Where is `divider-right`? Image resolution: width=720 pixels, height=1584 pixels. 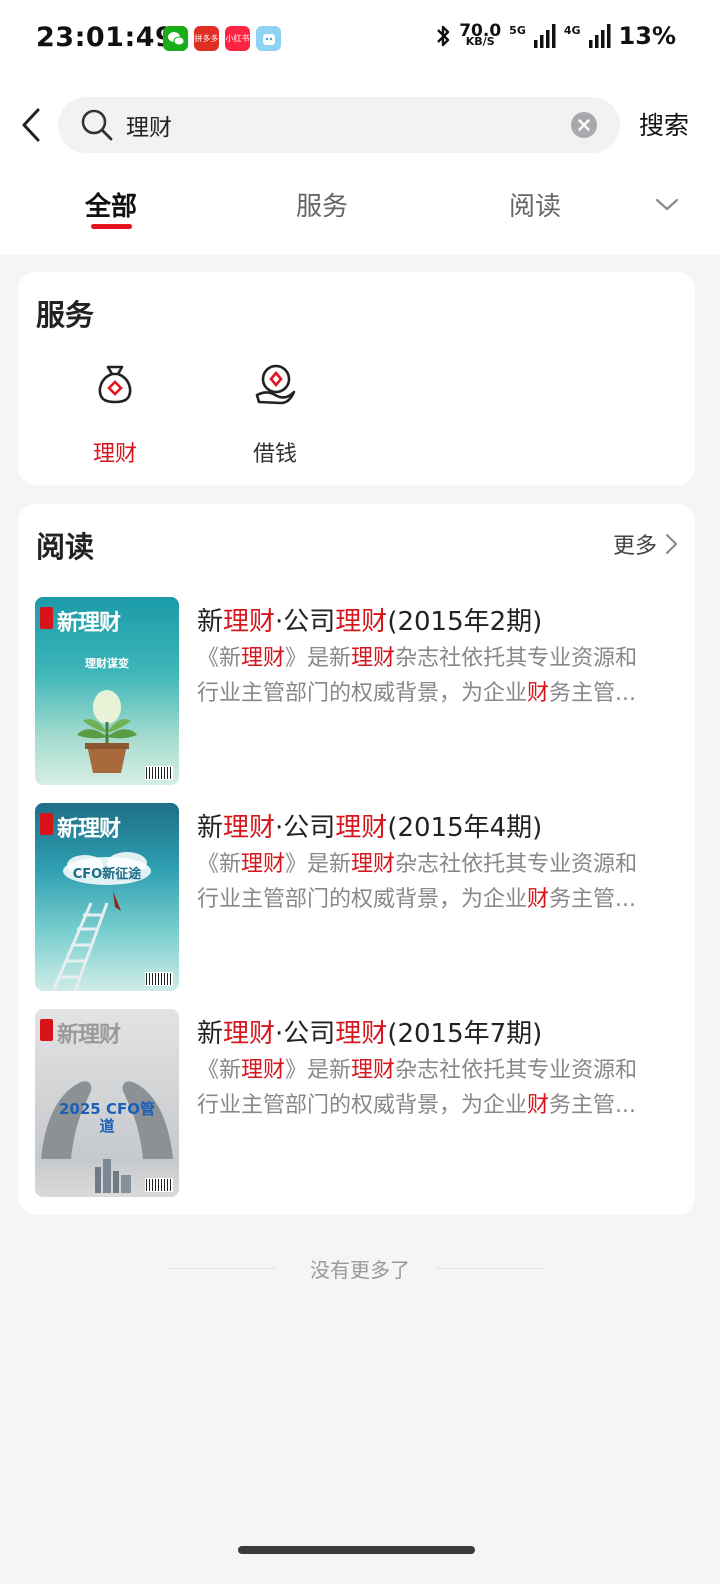
divider-right is located at coordinates (489, 1268).